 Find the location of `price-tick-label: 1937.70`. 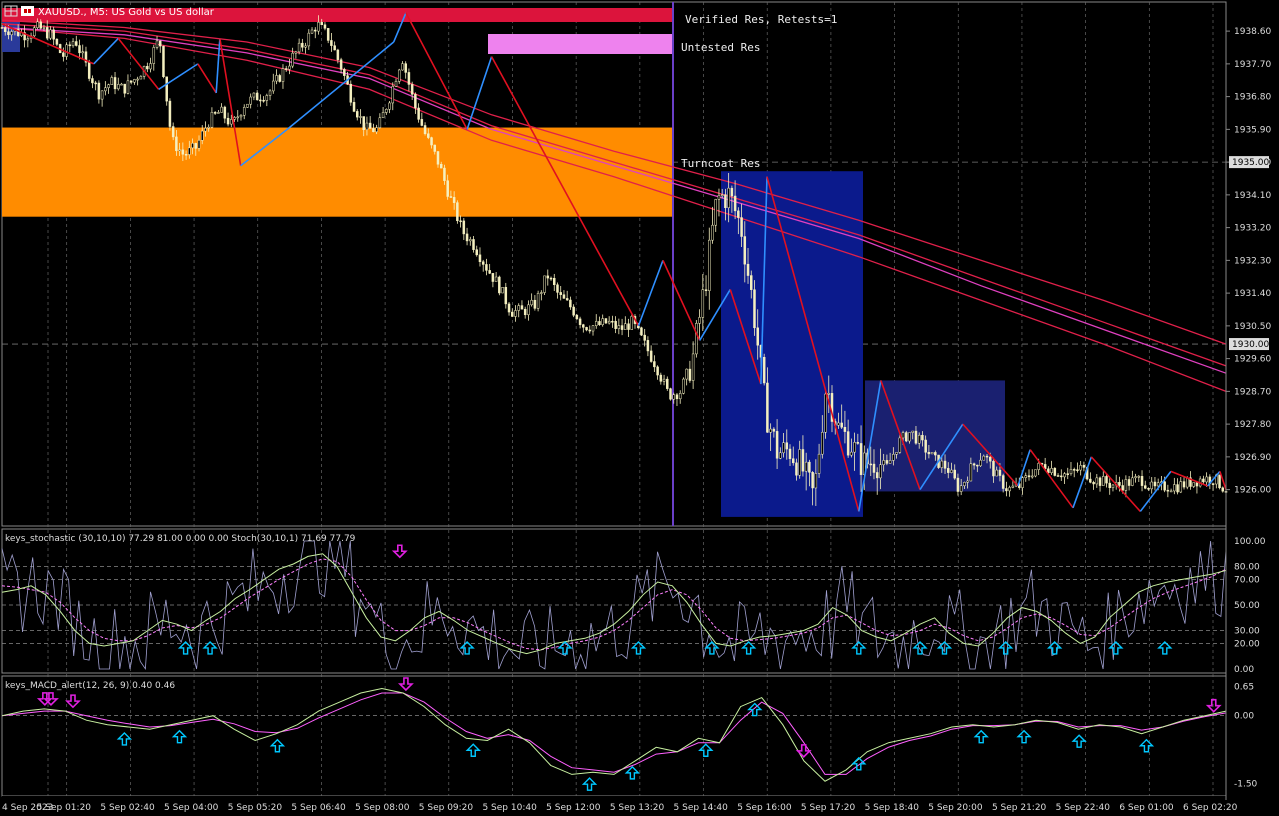

price-tick-label: 1937.70 is located at coordinates (1252, 65).